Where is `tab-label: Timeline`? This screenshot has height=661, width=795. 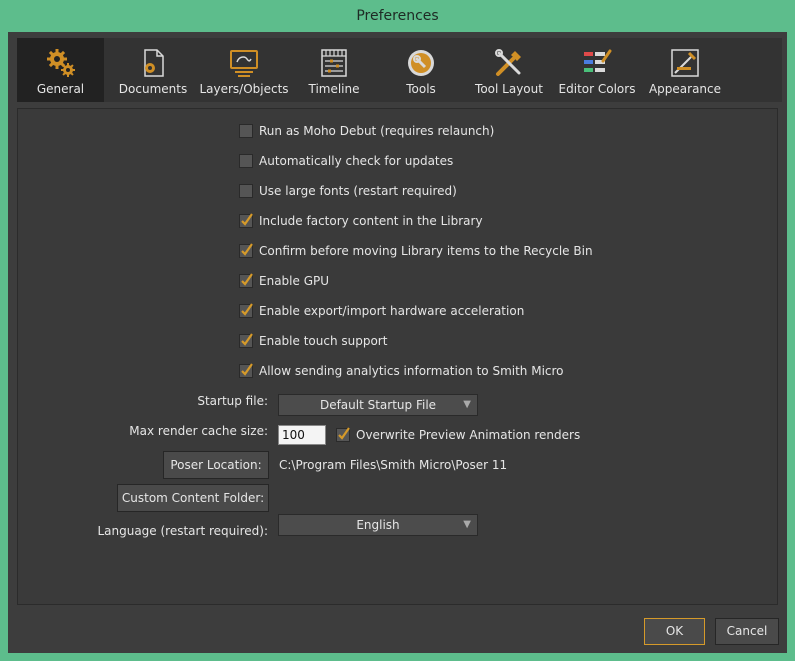
tab-label: Timeline is located at coordinates (334, 89).